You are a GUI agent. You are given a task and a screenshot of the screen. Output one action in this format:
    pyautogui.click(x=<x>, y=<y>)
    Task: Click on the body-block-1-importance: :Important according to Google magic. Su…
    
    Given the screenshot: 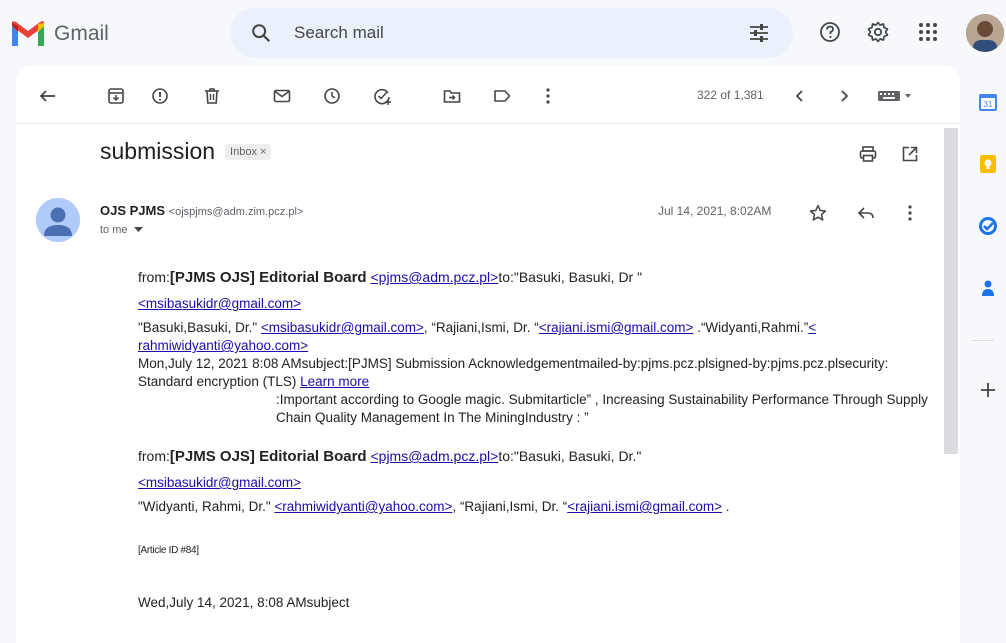 What is the action you would take?
    pyautogui.click(x=533, y=409)
    